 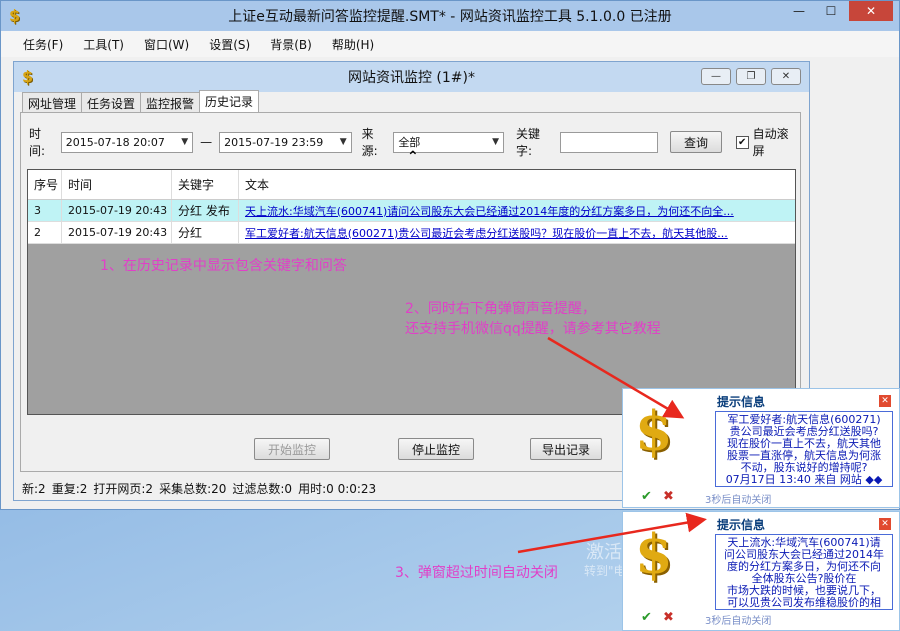 I want to click on annotation-arrows, so click(x=612, y=445).